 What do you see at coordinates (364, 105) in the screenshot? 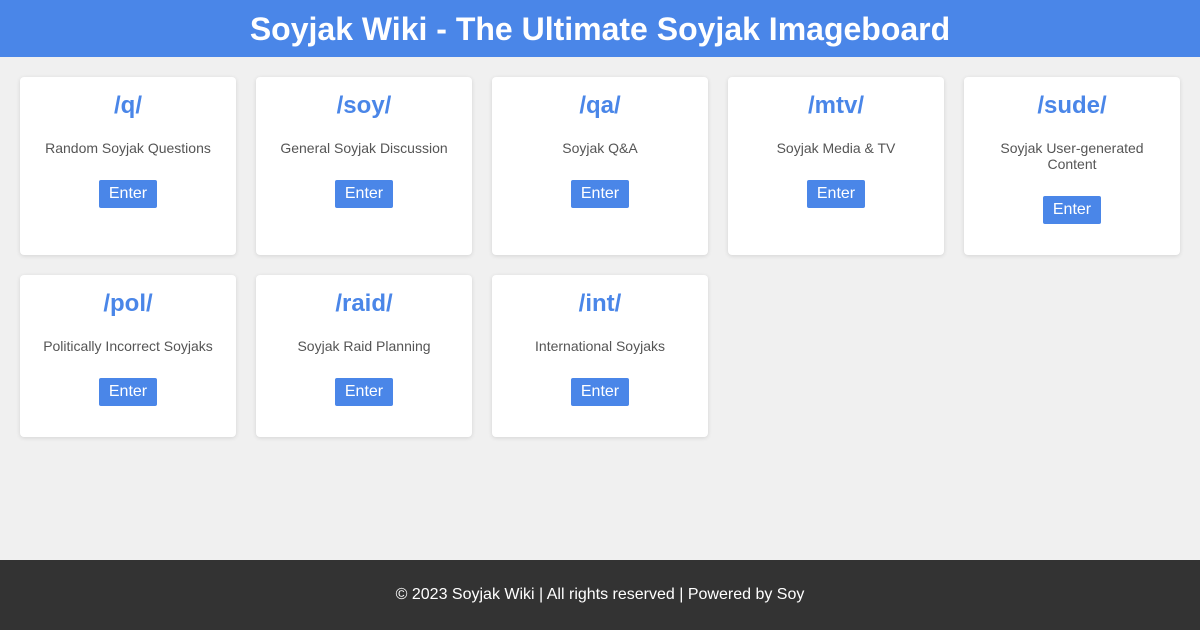
I see `board-name: /soy/` at bounding box center [364, 105].